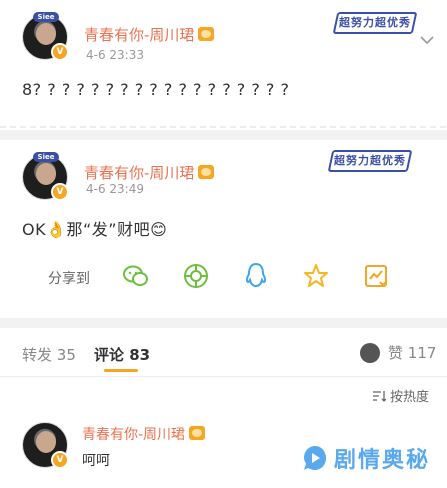 The image size is (447, 488). Describe the element at coordinates (133, 435) in the screenshot. I see `comment-username: 青春有你-周川珺` at that location.